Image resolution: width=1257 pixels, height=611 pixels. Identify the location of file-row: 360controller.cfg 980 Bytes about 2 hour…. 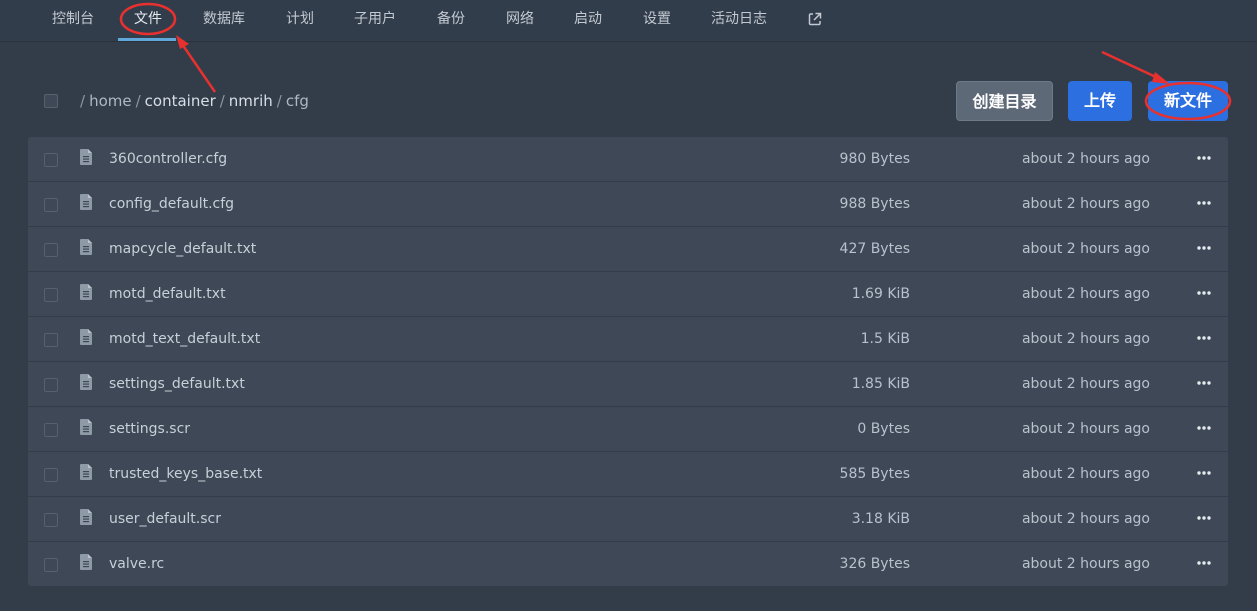
(628, 159).